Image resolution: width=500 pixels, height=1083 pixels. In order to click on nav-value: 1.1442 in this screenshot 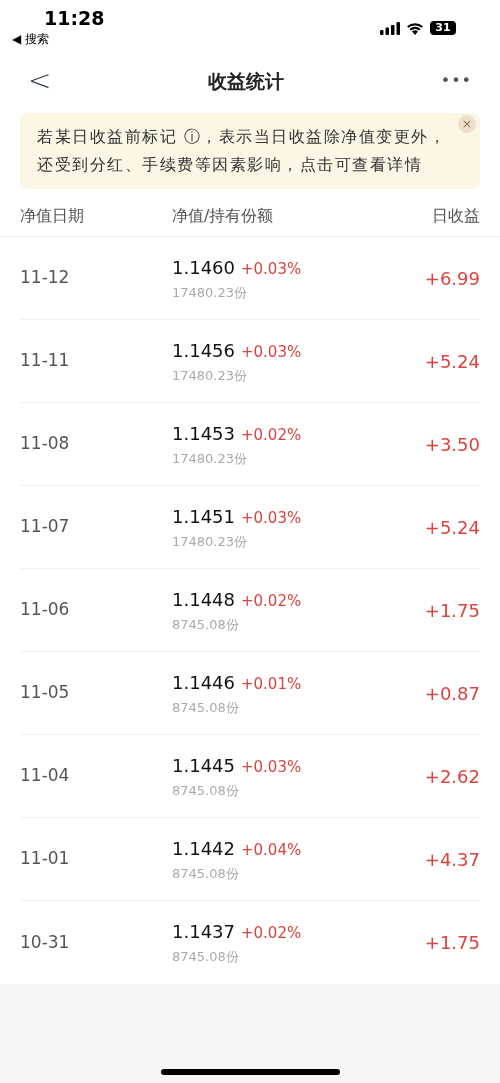, I will do `click(203, 848)`.